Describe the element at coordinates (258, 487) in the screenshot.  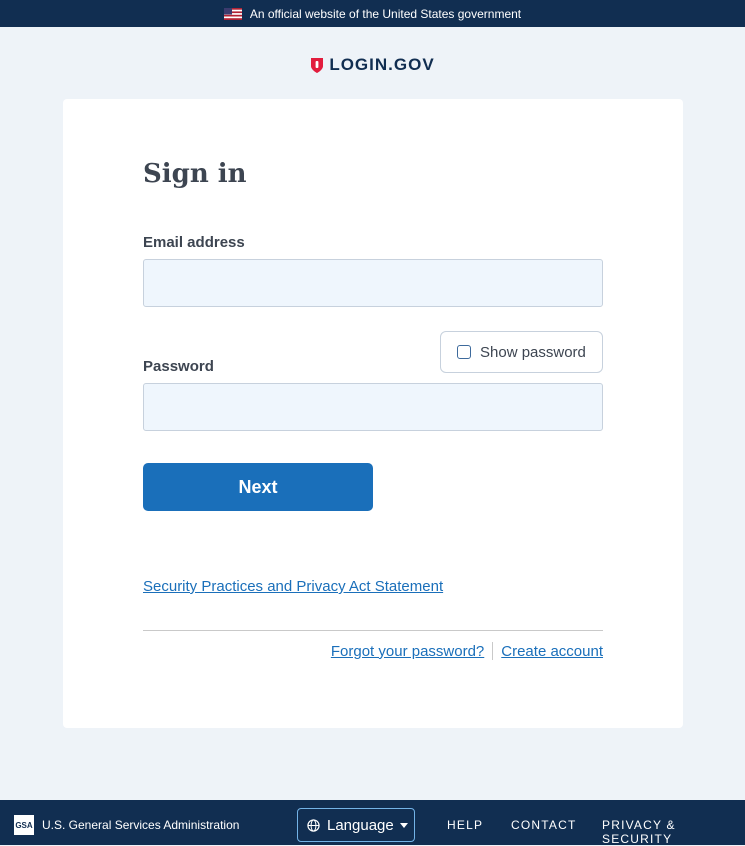
I see `next-button: Next` at that location.